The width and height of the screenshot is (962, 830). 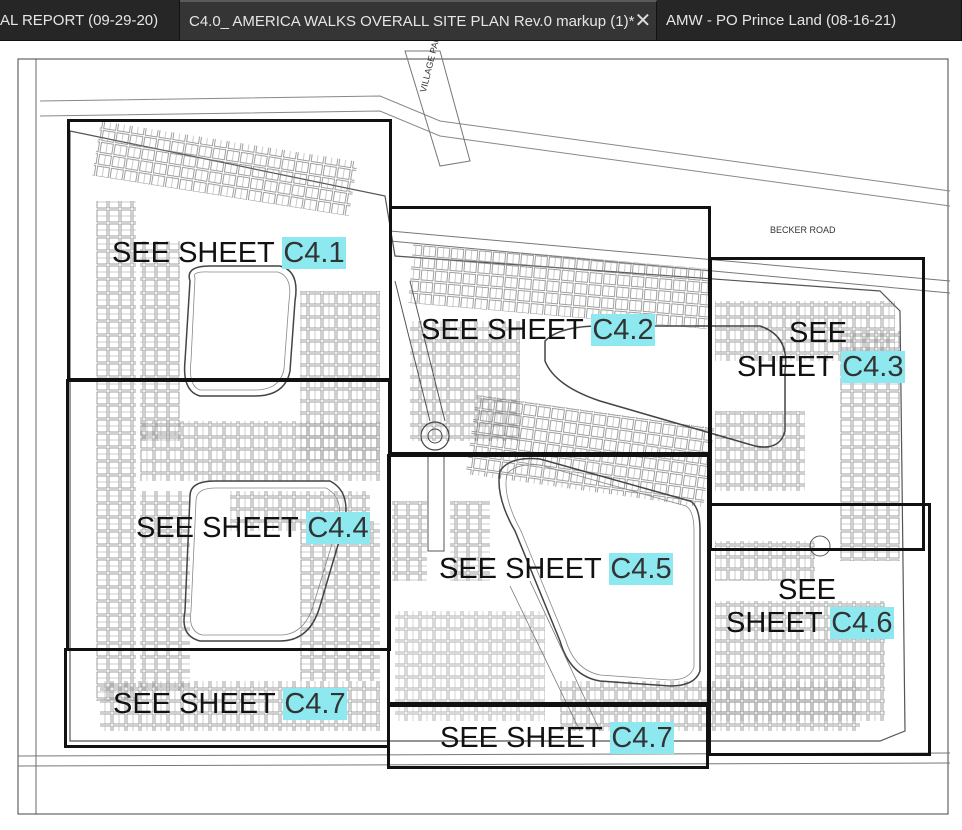 I want to click on sheet-ref-highlight: C4.3, so click(x=873, y=367).